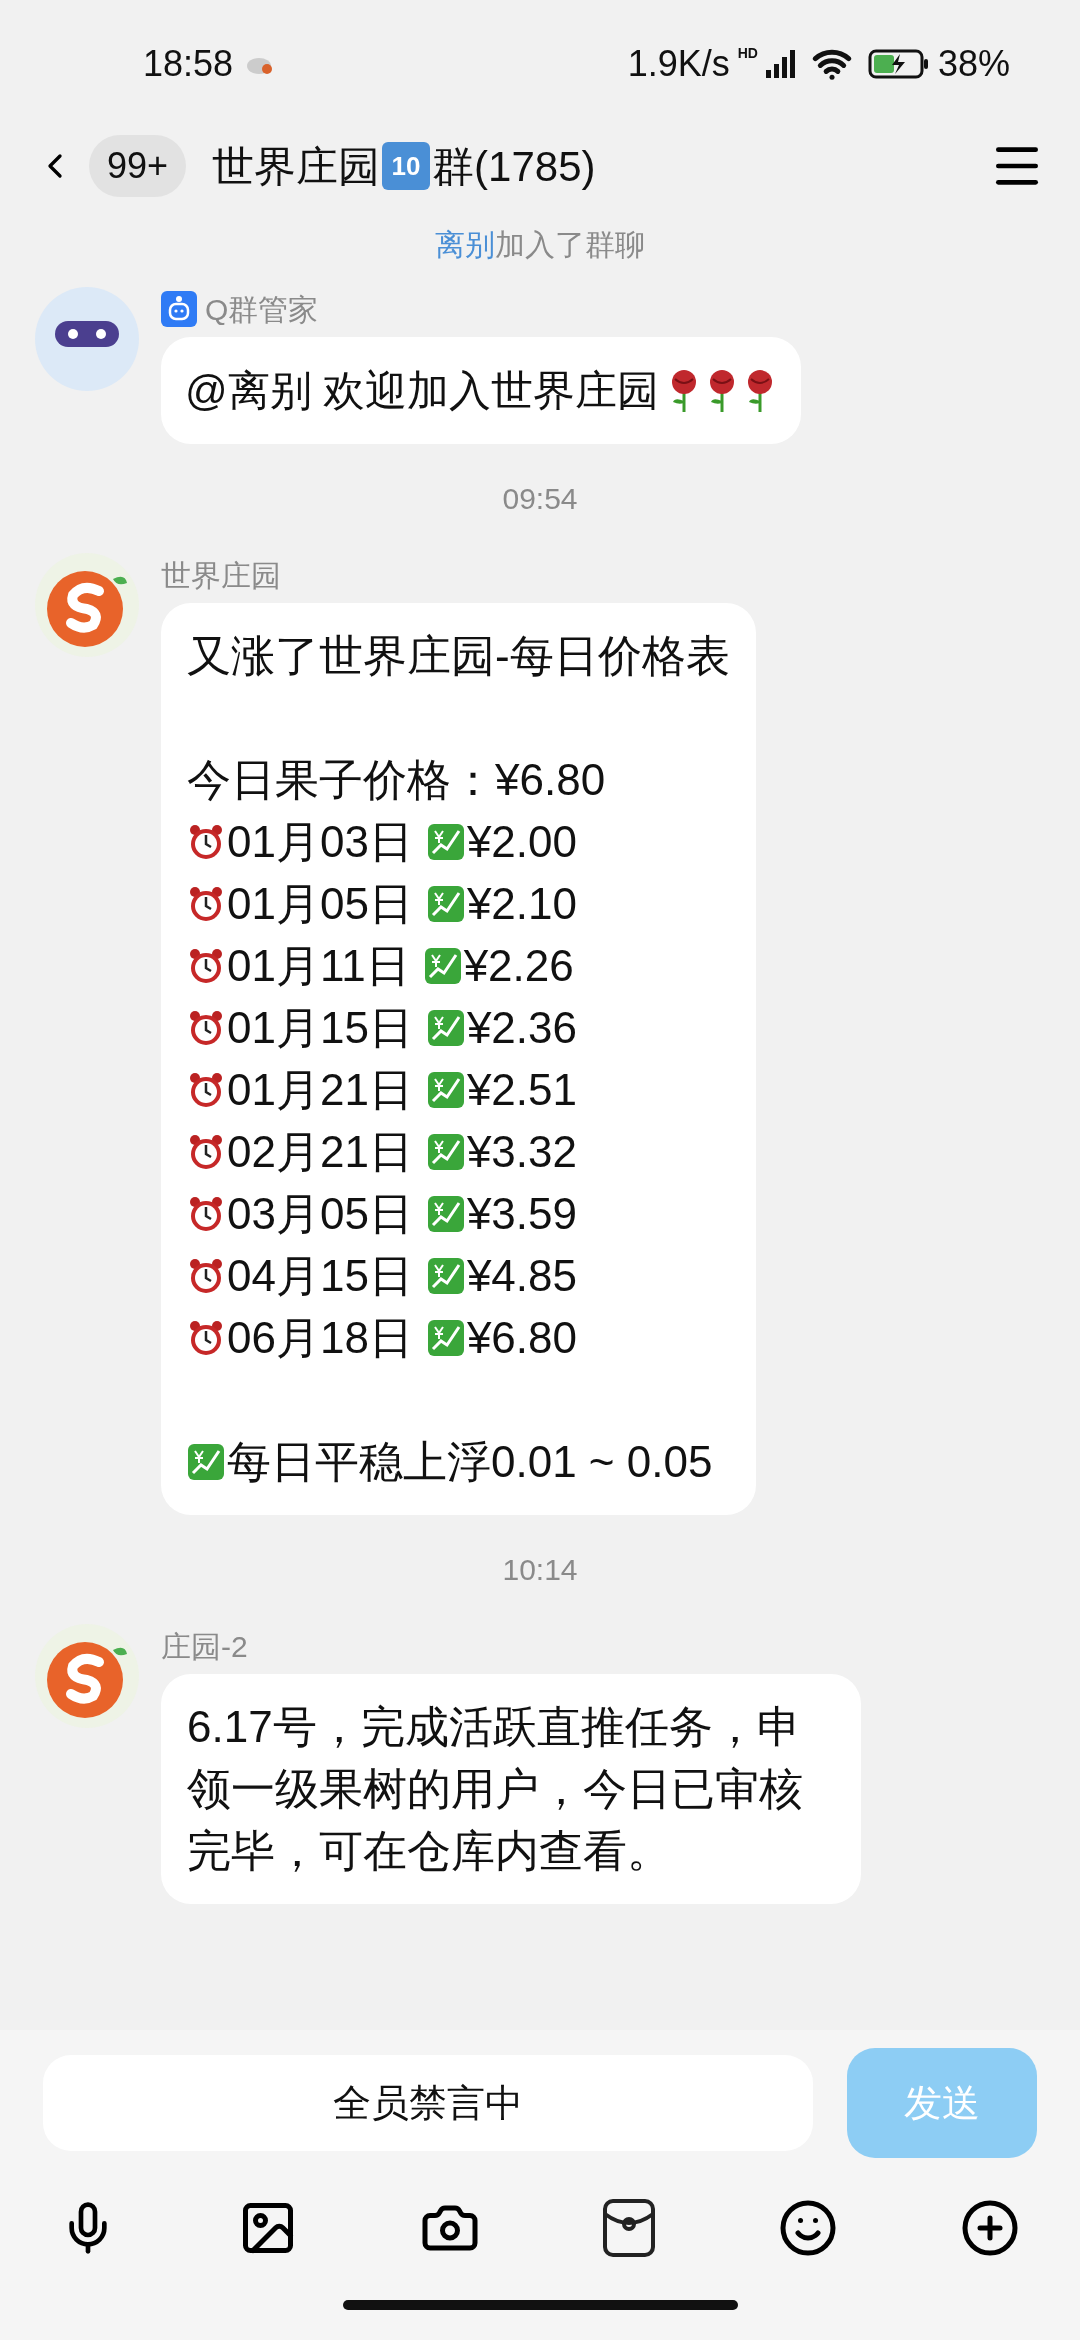 The image size is (1080, 2340). Describe the element at coordinates (320, 842) in the screenshot. I see `date-text: 01月03日` at that location.